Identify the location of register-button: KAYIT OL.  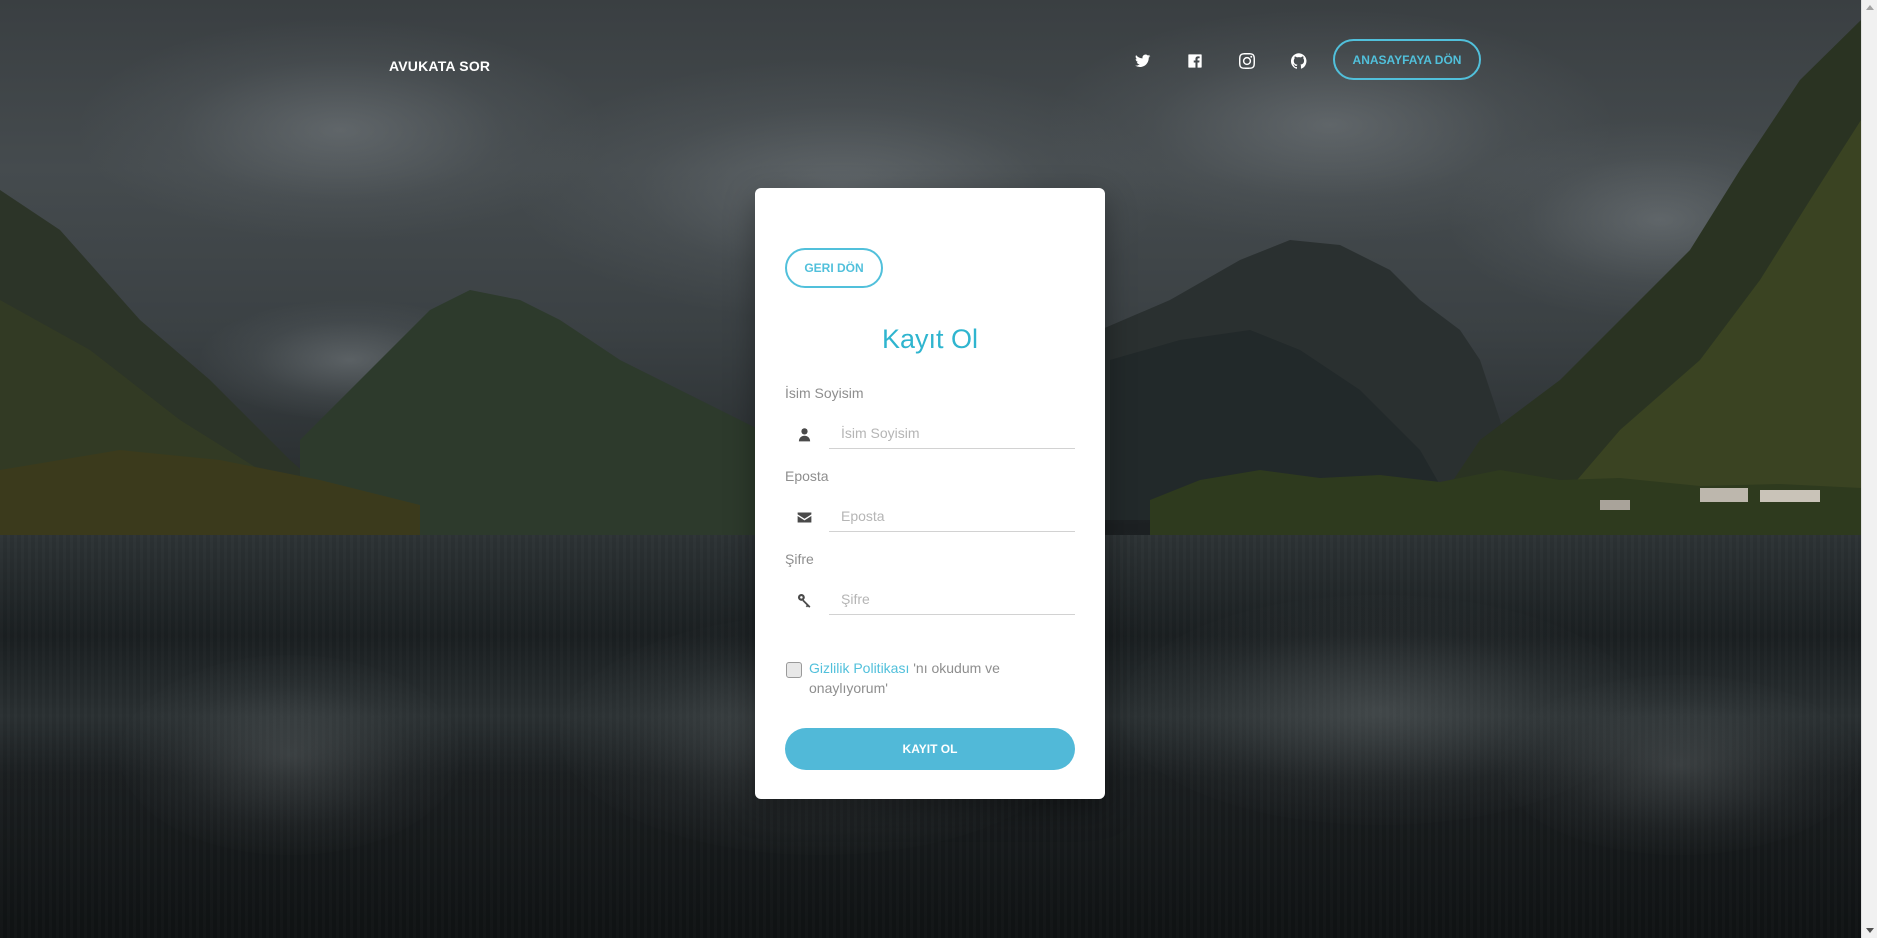
(930, 749).